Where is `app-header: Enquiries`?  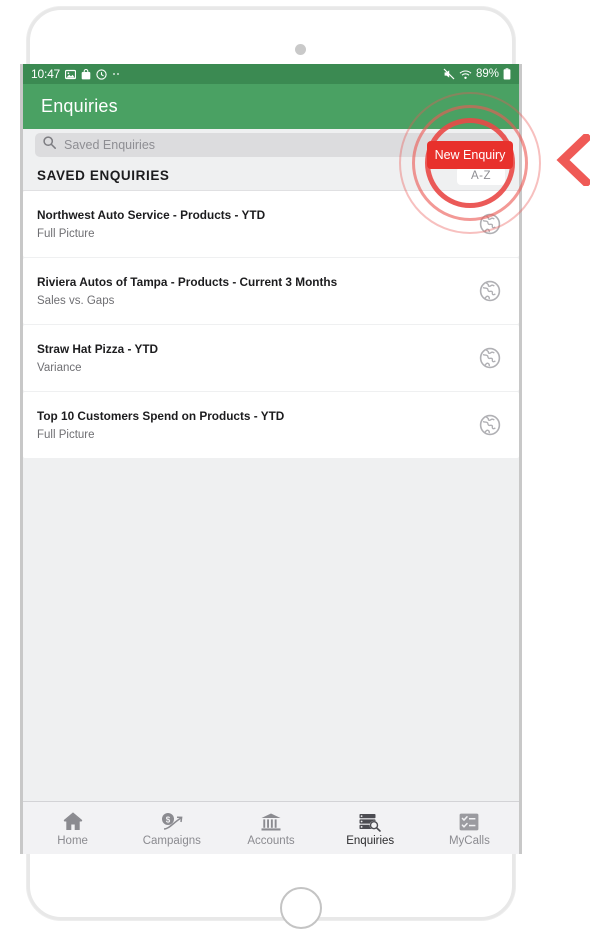
app-header: Enquiries is located at coordinates (271, 106).